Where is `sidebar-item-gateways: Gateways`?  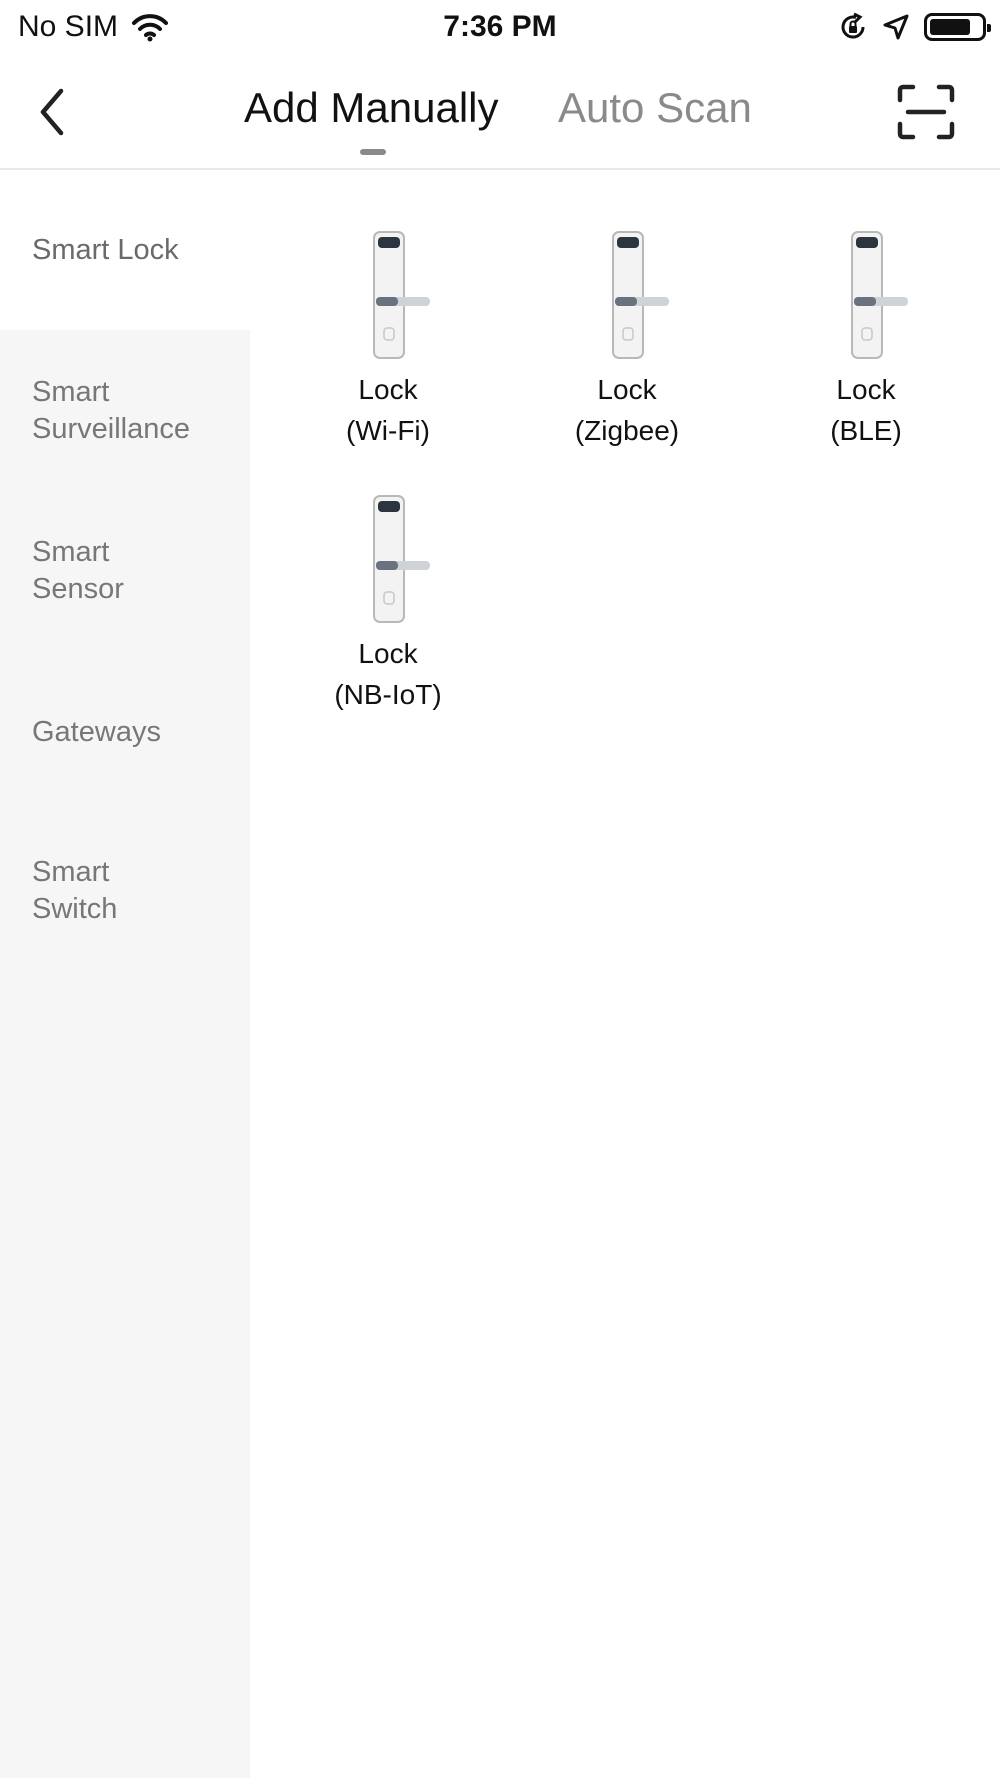 sidebar-item-gateways: Gateways is located at coordinates (125, 732).